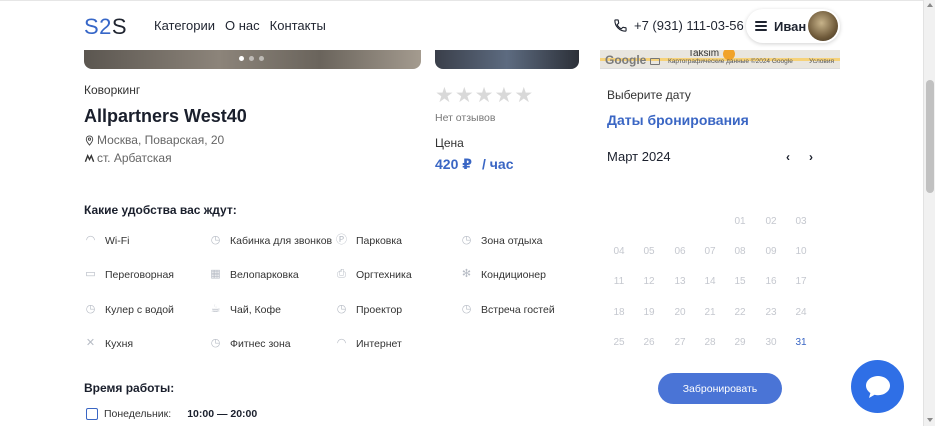 This screenshot has width=935, height=426. Describe the element at coordinates (139, 274) in the screenshot. I see `amenity-label: Переговорная` at that location.